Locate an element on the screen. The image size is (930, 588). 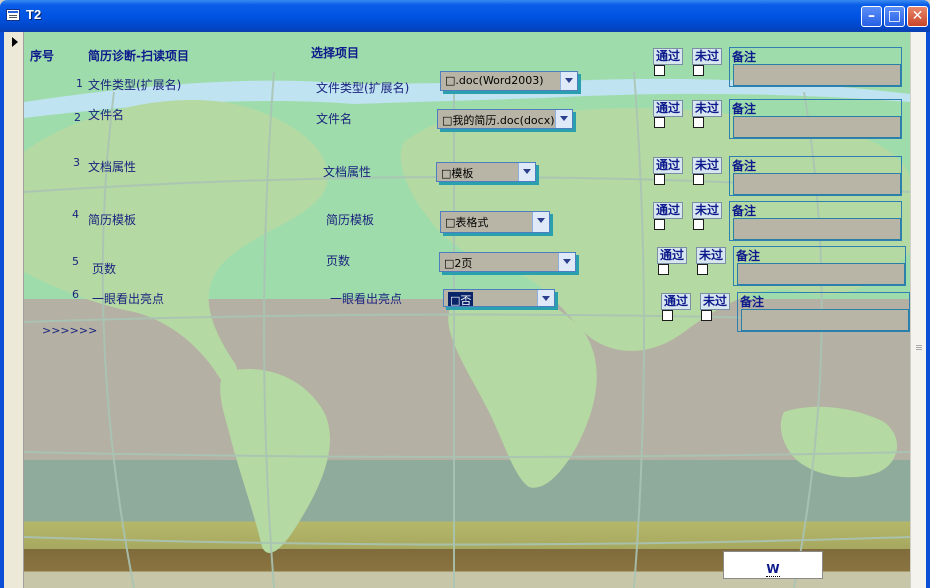
maximize-icon: □ is located at coordinates (894, 16).